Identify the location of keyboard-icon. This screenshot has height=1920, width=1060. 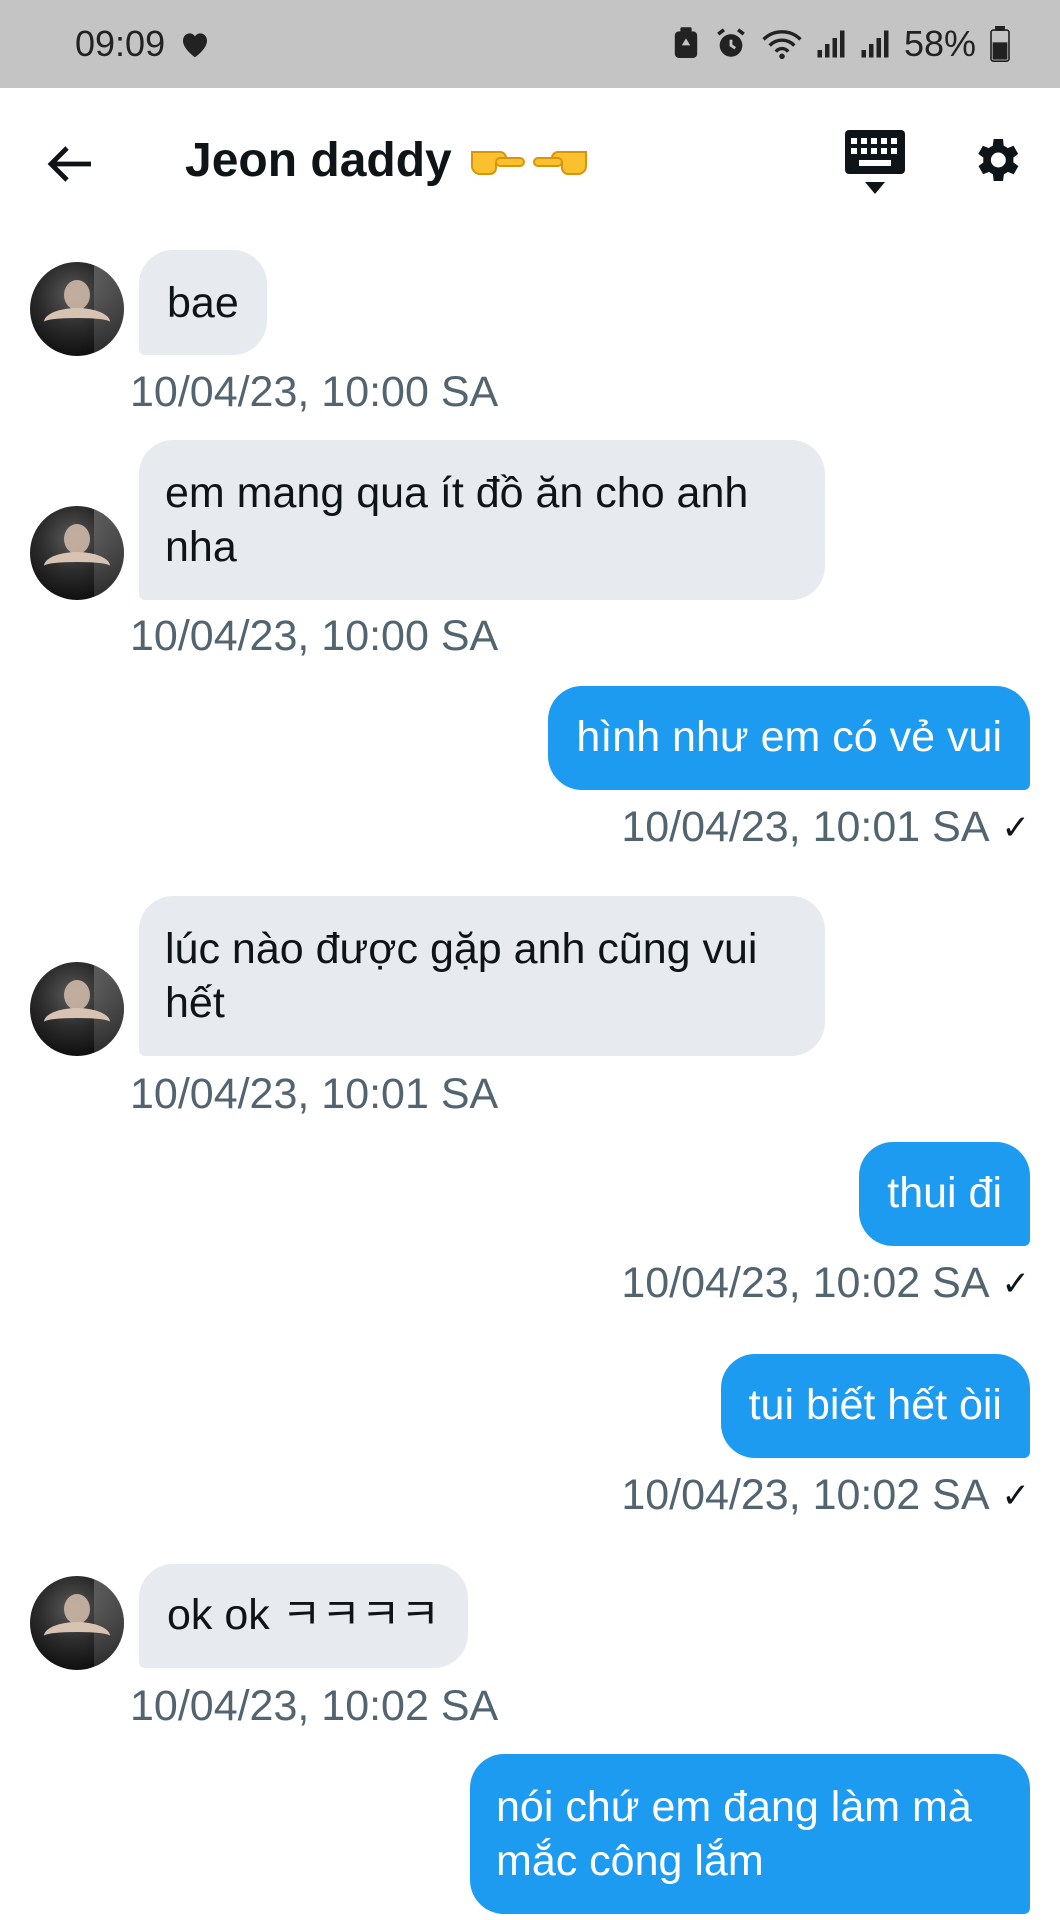
(875, 162).